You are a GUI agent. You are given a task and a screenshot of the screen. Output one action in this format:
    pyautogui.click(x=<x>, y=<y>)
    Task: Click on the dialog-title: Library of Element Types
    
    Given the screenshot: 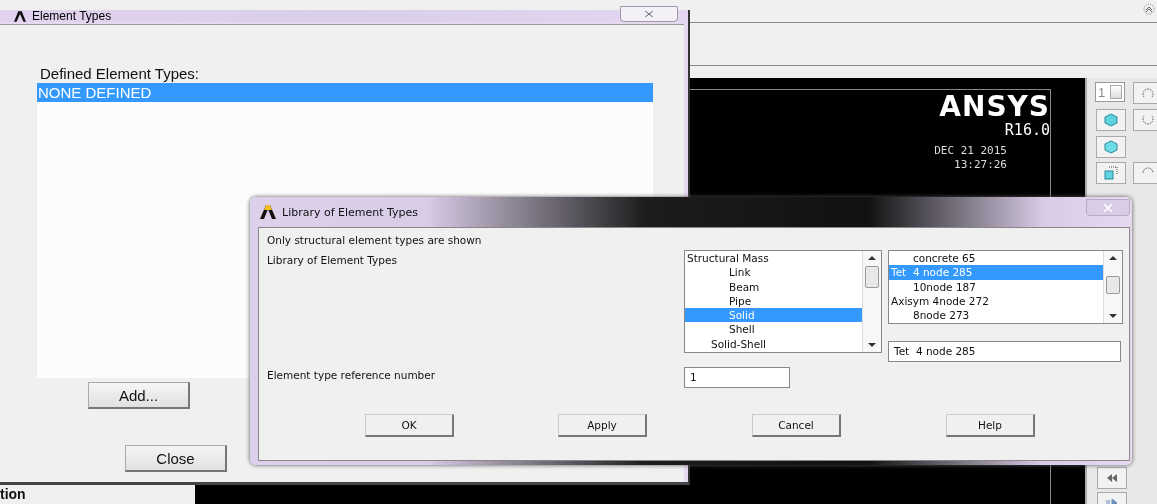 What is the action you would take?
    pyautogui.click(x=350, y=212)
    